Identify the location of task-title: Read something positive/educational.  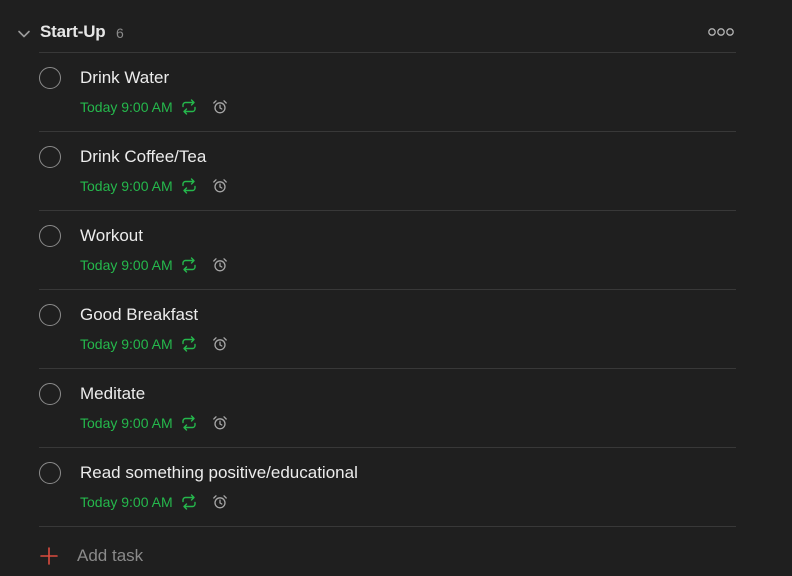
(219, 473).